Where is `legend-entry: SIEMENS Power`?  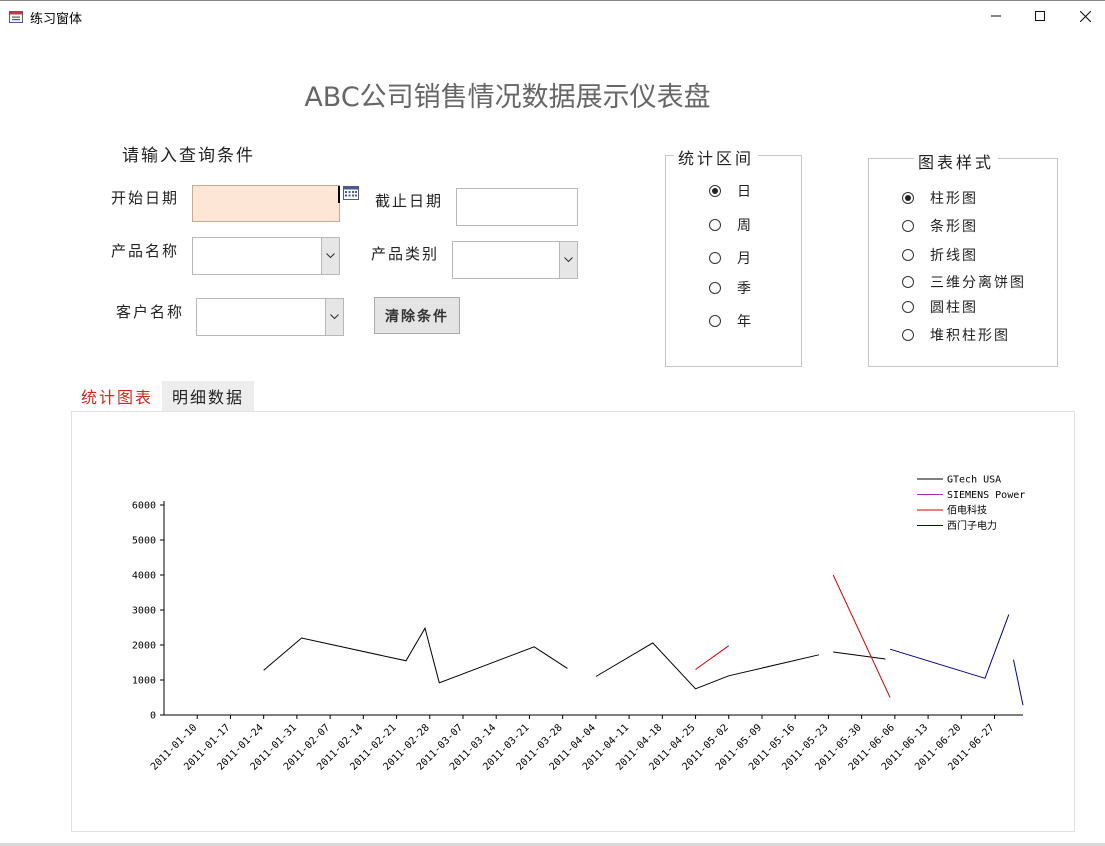
legend-entry: SIEMENS Power is located at coordinates (986, 495).